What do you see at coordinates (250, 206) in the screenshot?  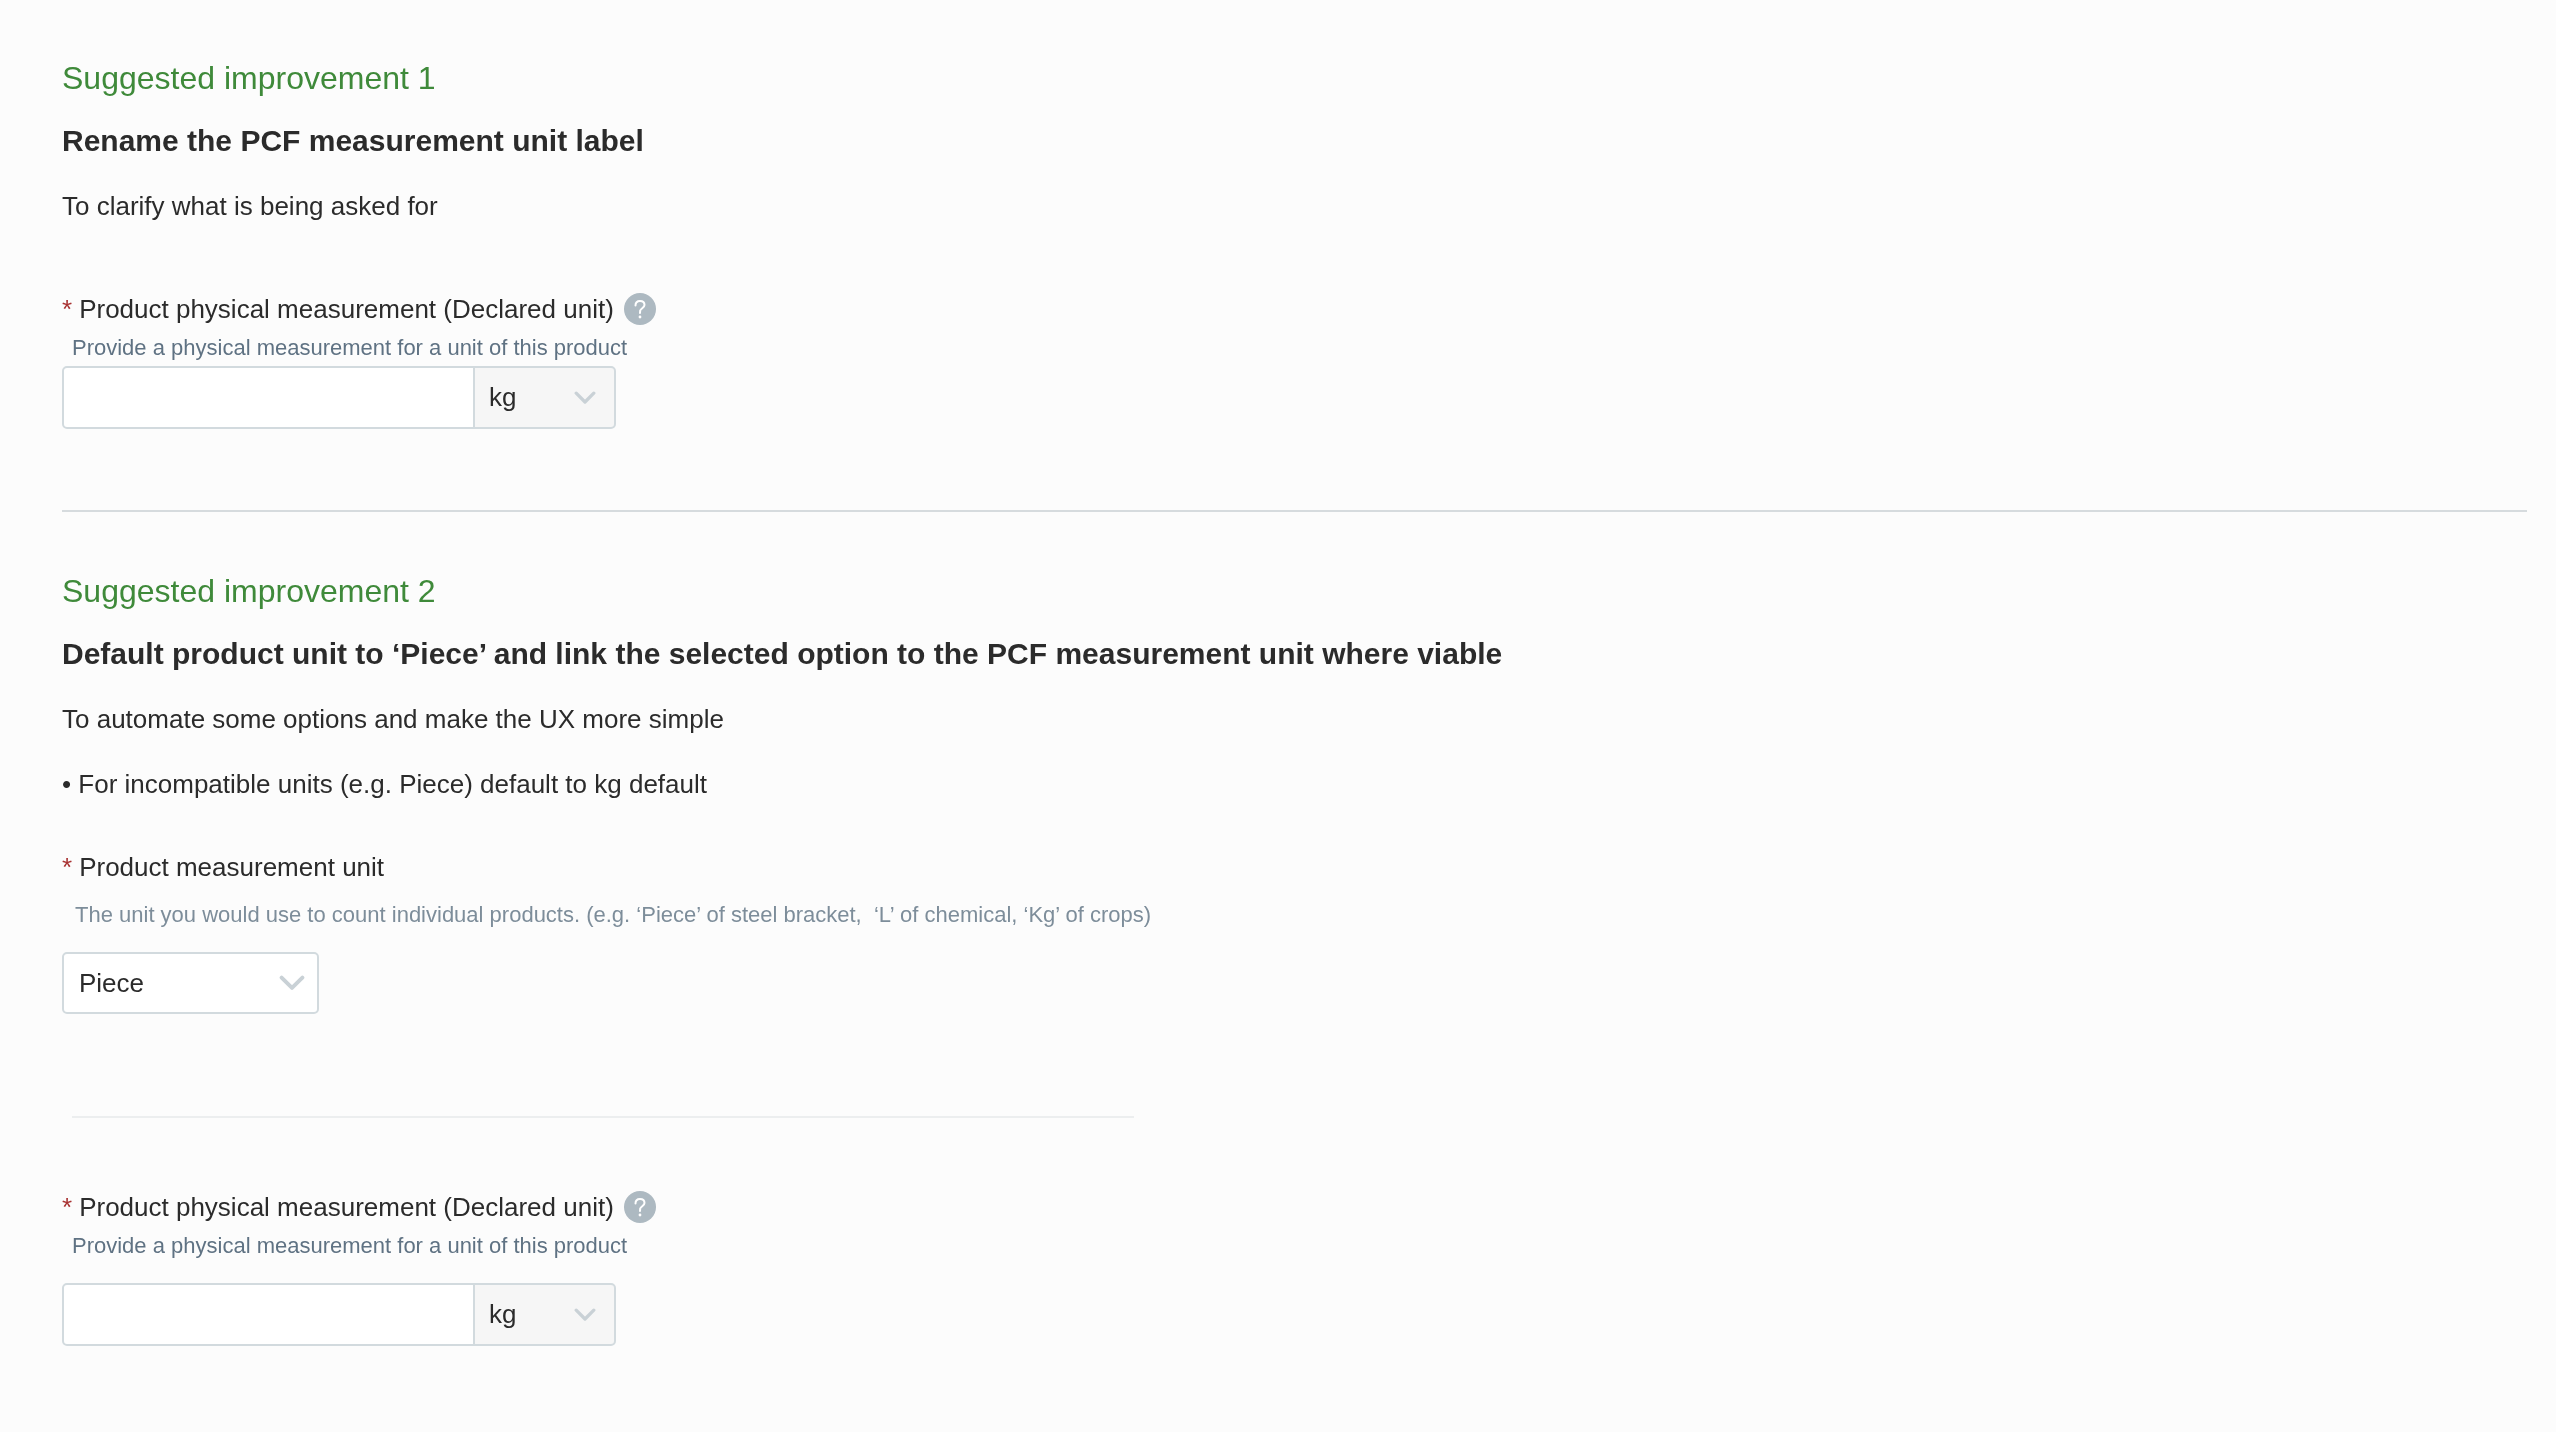 I see `description-text: To clarify what is being asked for` at bounding box center [250, 206].